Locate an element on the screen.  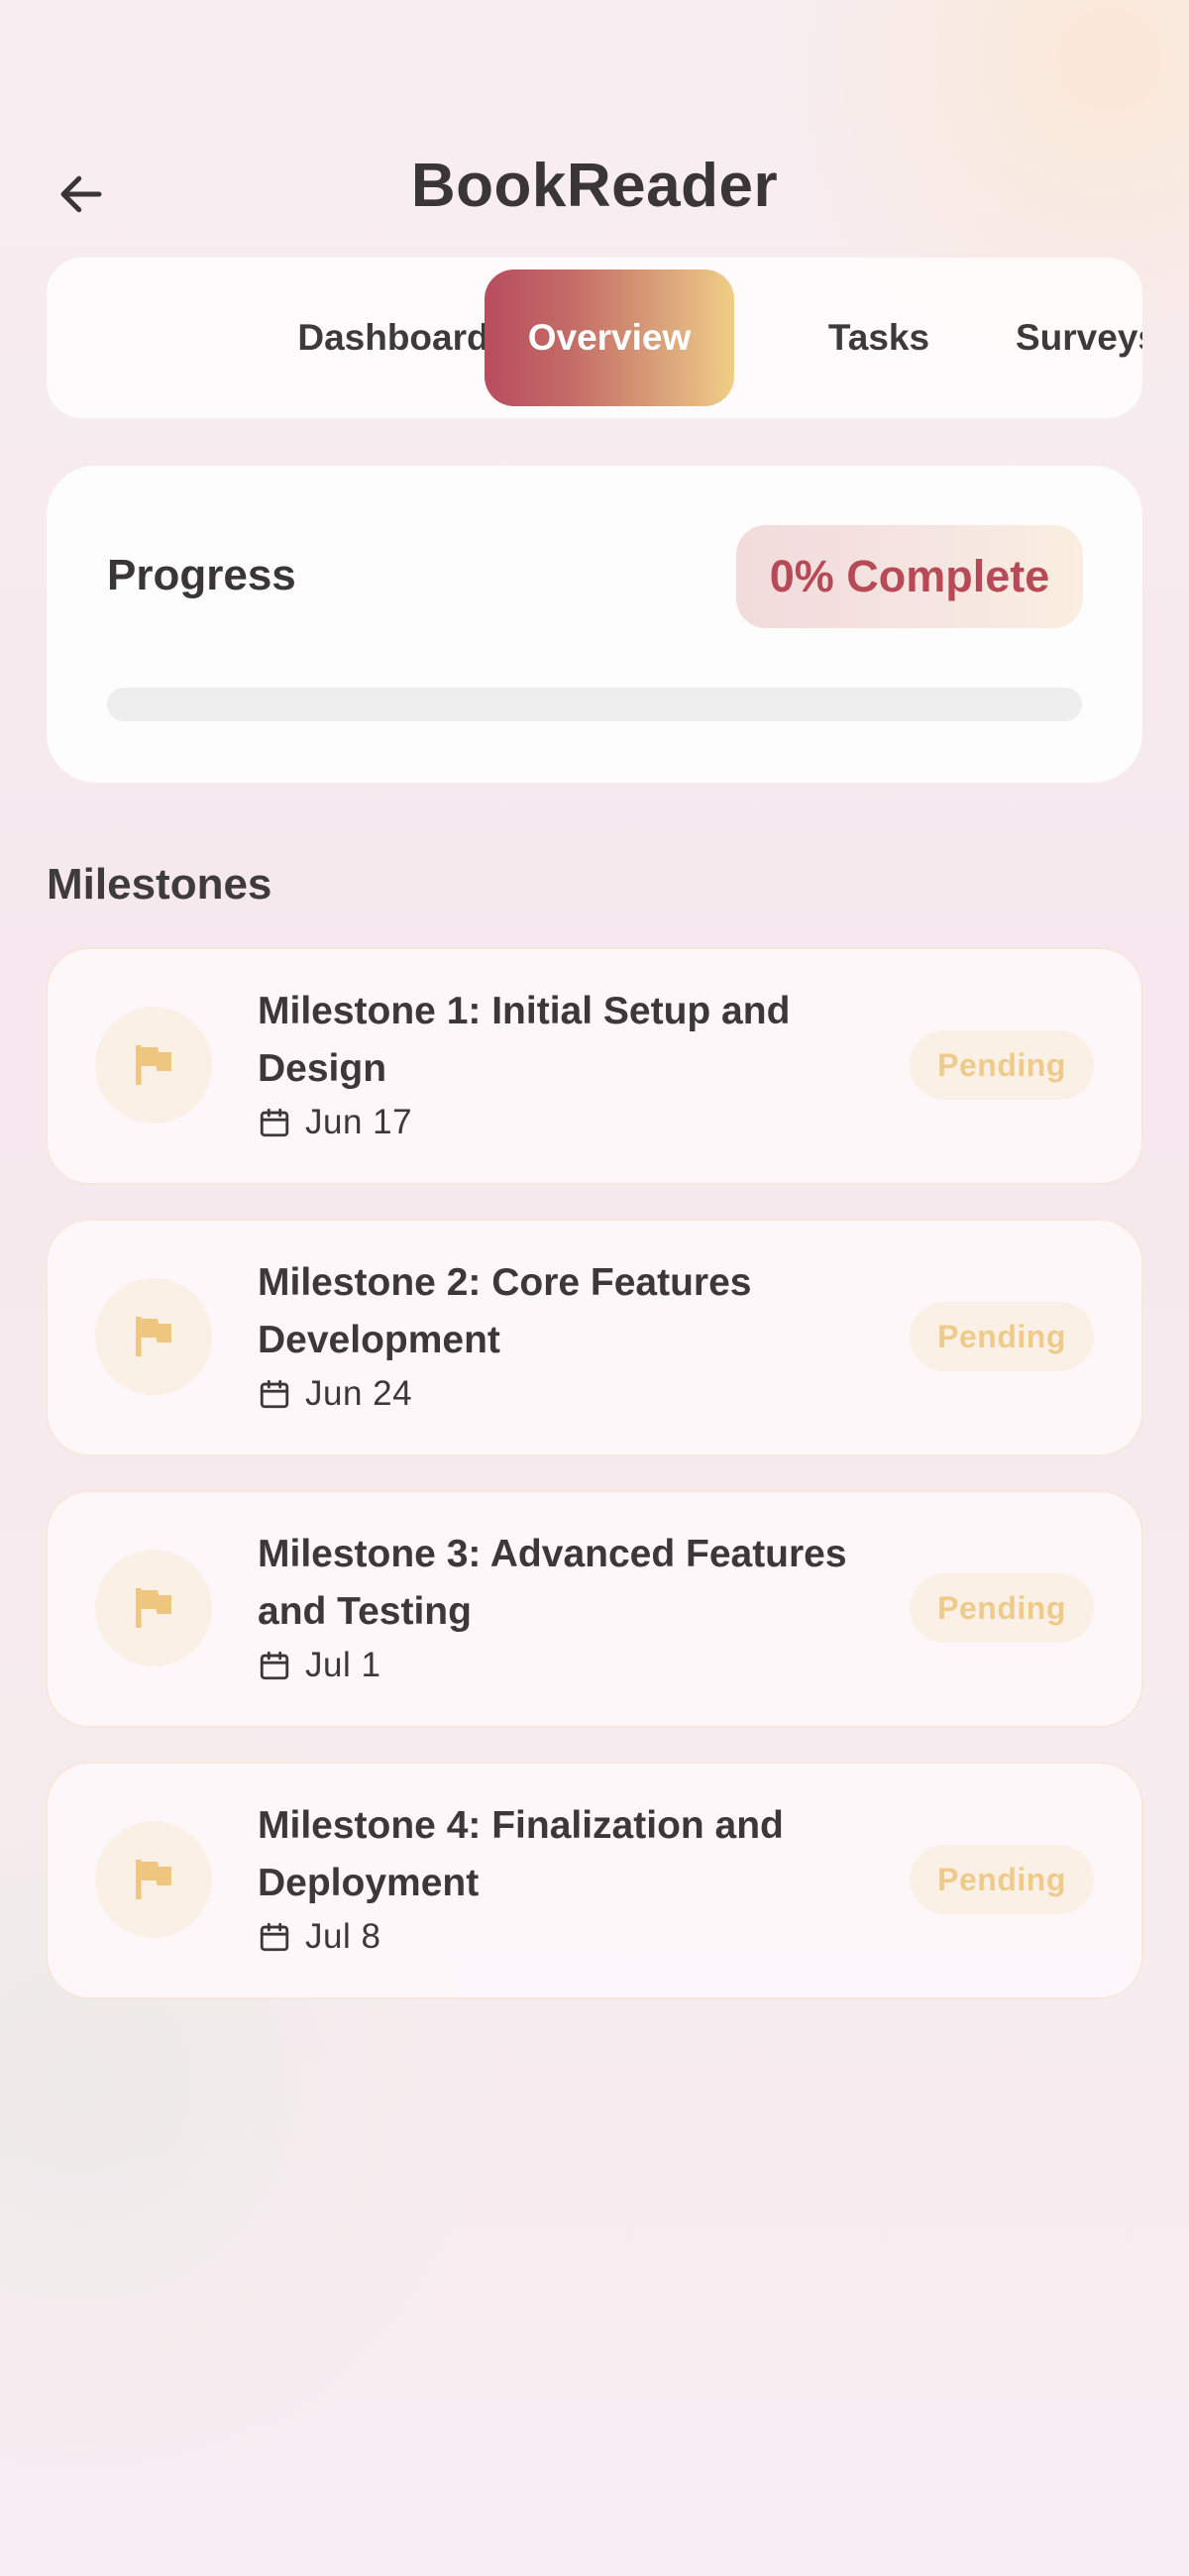
milestone-title: Milestone 2: Core Features Development is located at coordinates (505, 1311).